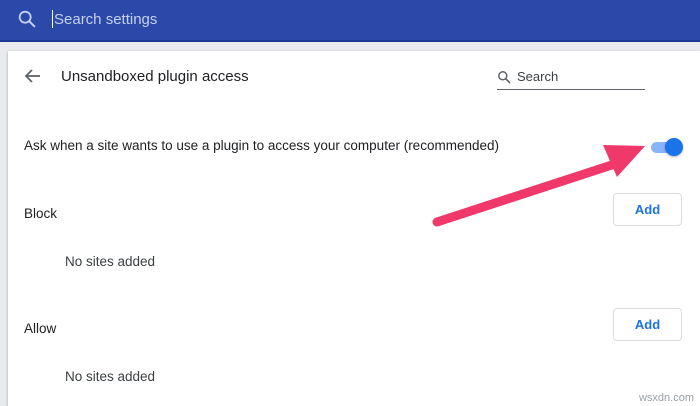  I want to click on settings-search-placeholder: Search settings, so click(106, 19).